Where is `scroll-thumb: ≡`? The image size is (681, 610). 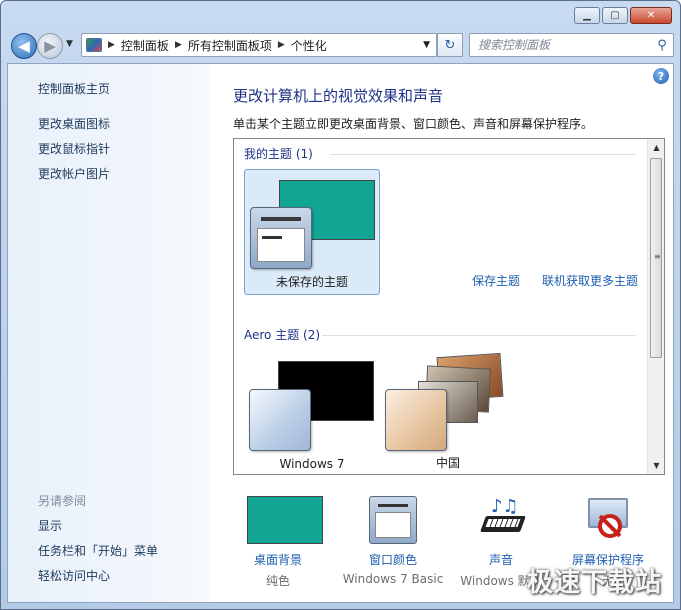
scroll-thumb: ≡ is located at coordinates (656, 258).